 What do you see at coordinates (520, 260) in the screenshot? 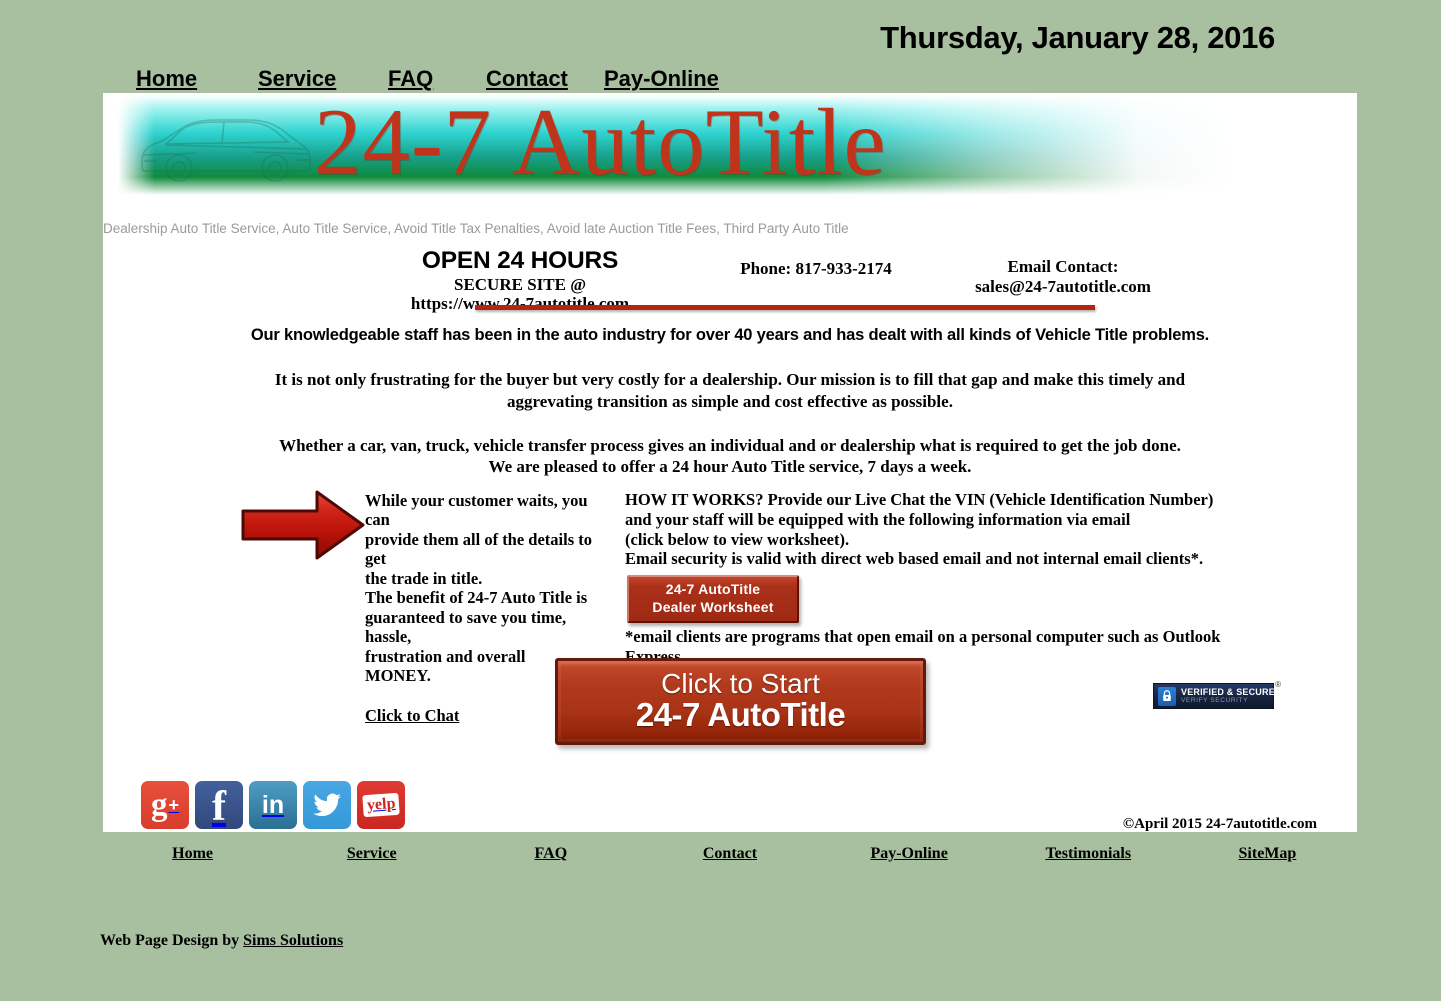
I see `open-24-hours-heading: OPEN 24 HOURS` at bounding box center [520, 260].